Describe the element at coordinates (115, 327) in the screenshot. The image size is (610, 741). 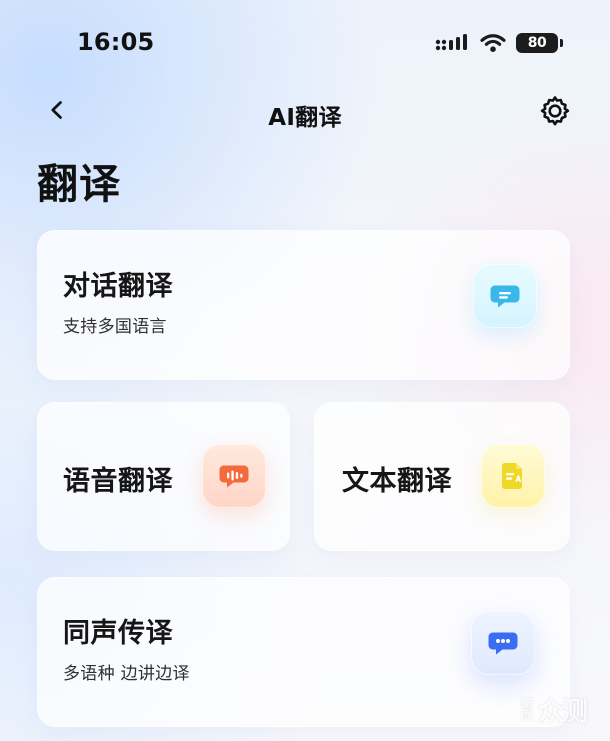
I see `dialog-translation-subtitle: 支持多国语言` at that location.